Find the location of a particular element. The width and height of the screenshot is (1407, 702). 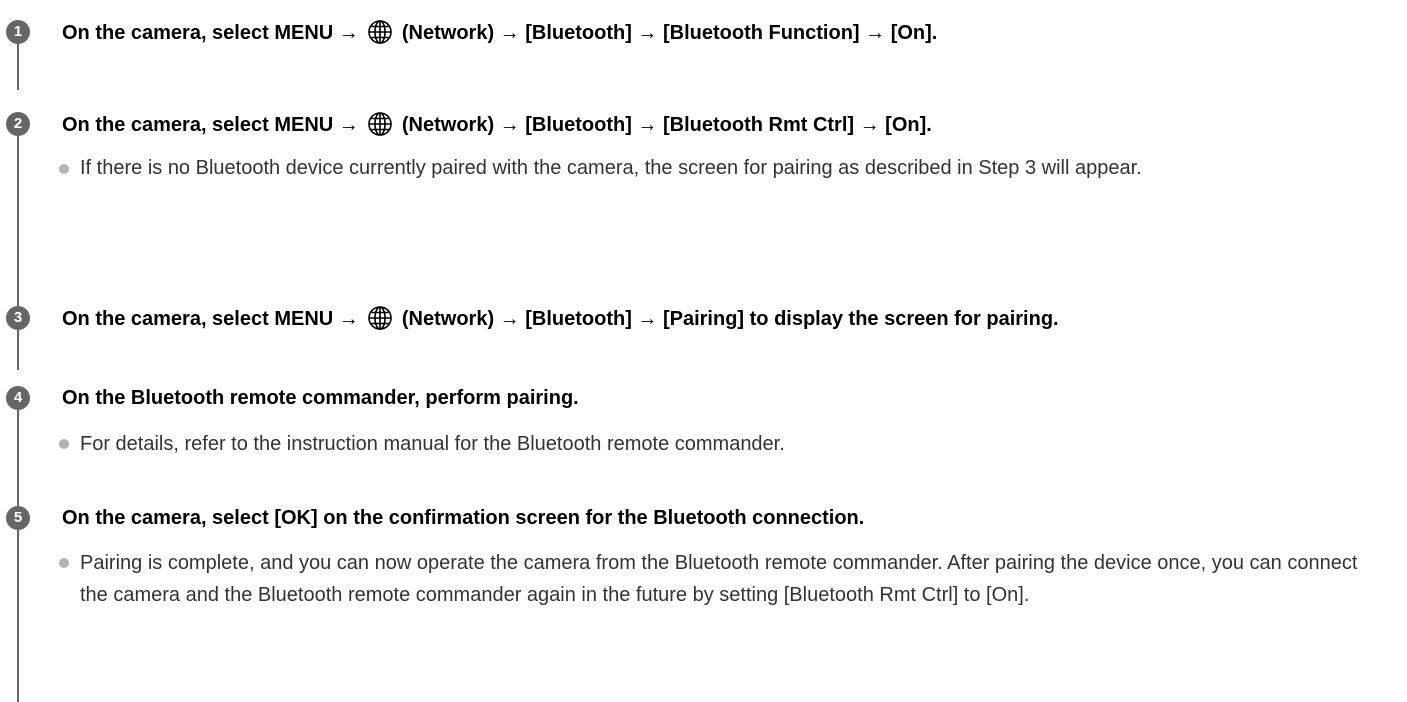

step-number: 3 is located at coordinates (18, 318).